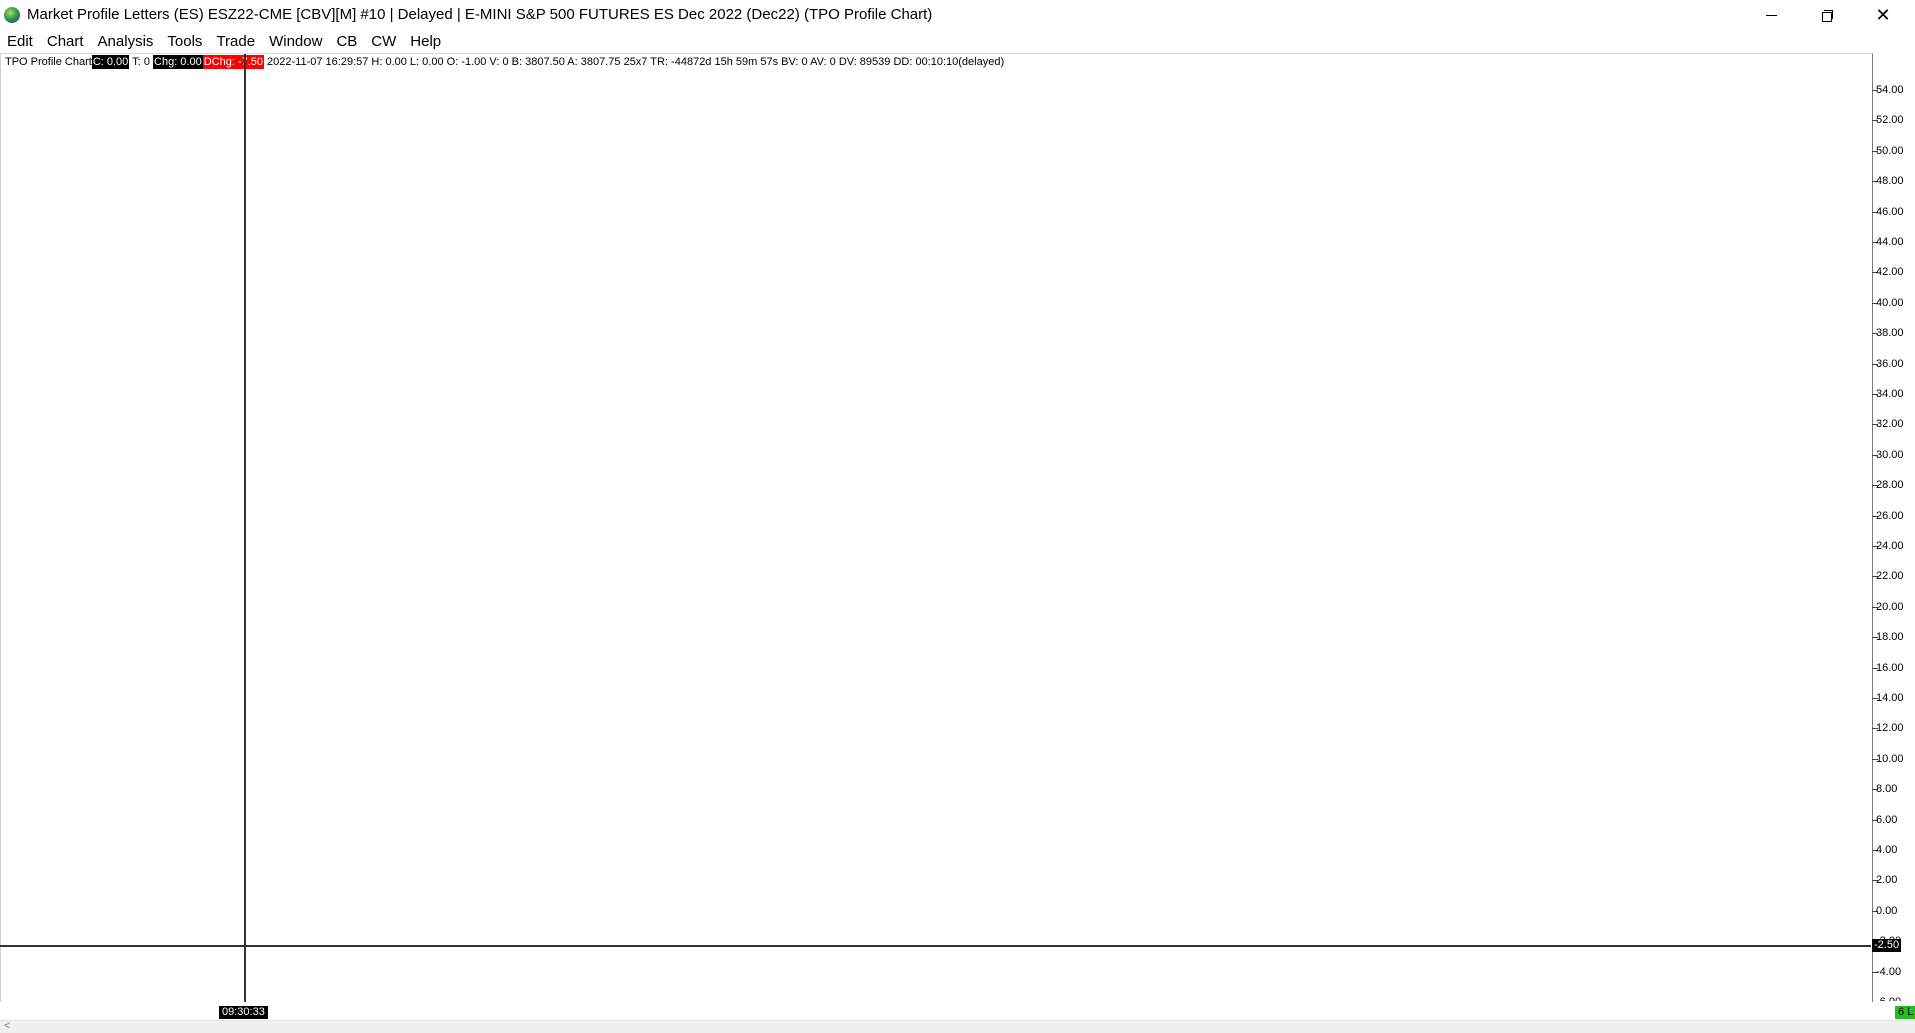 Image resolution: width=1915 pixels, height=1033 pixels. What do you see at coordinates (425, 41) in the screenshot?
I see `menu-help: Help` at bounding box center [425, 41].